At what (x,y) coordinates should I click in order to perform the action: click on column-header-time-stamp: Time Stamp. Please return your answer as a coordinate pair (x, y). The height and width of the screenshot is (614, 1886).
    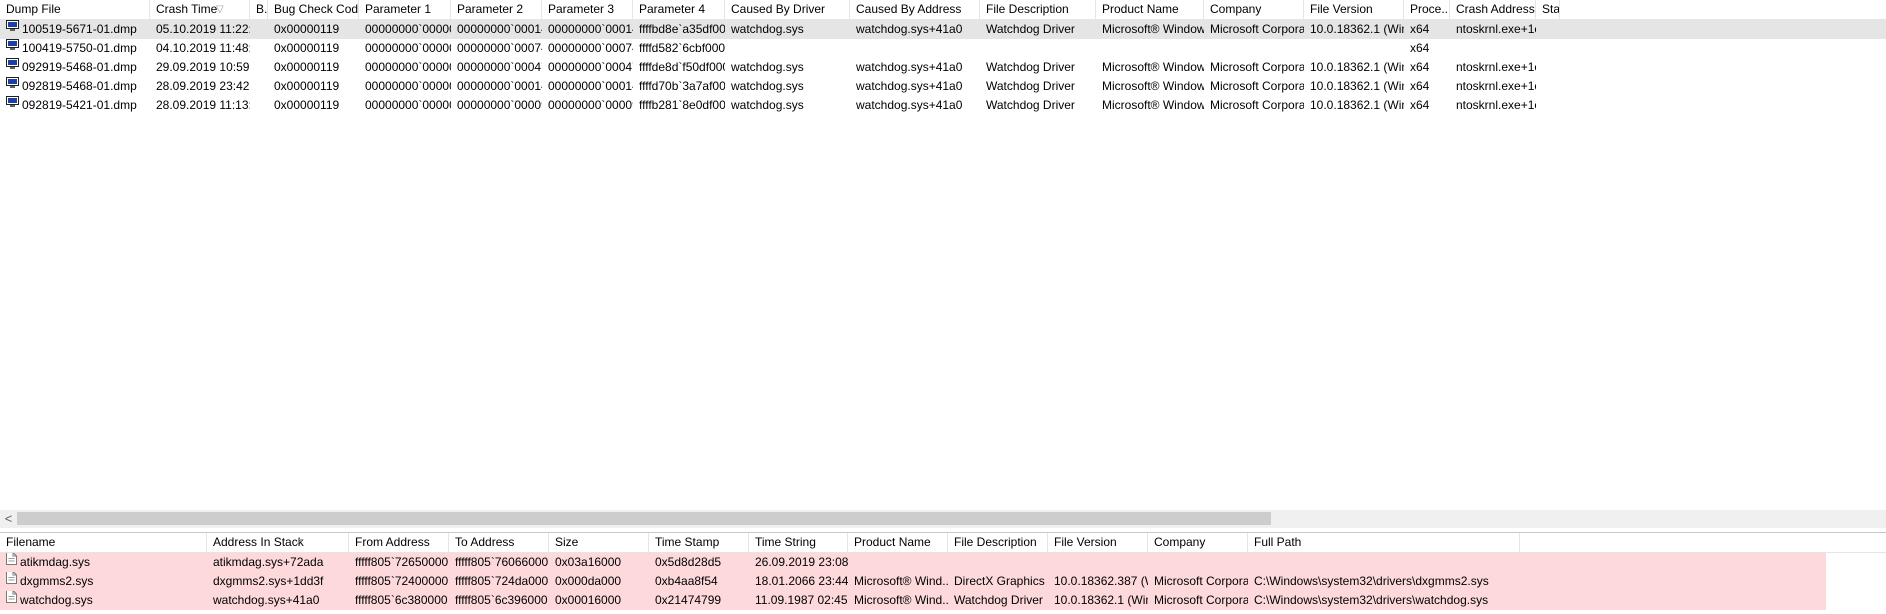
    Looking at the image, I should click on (699, 542).